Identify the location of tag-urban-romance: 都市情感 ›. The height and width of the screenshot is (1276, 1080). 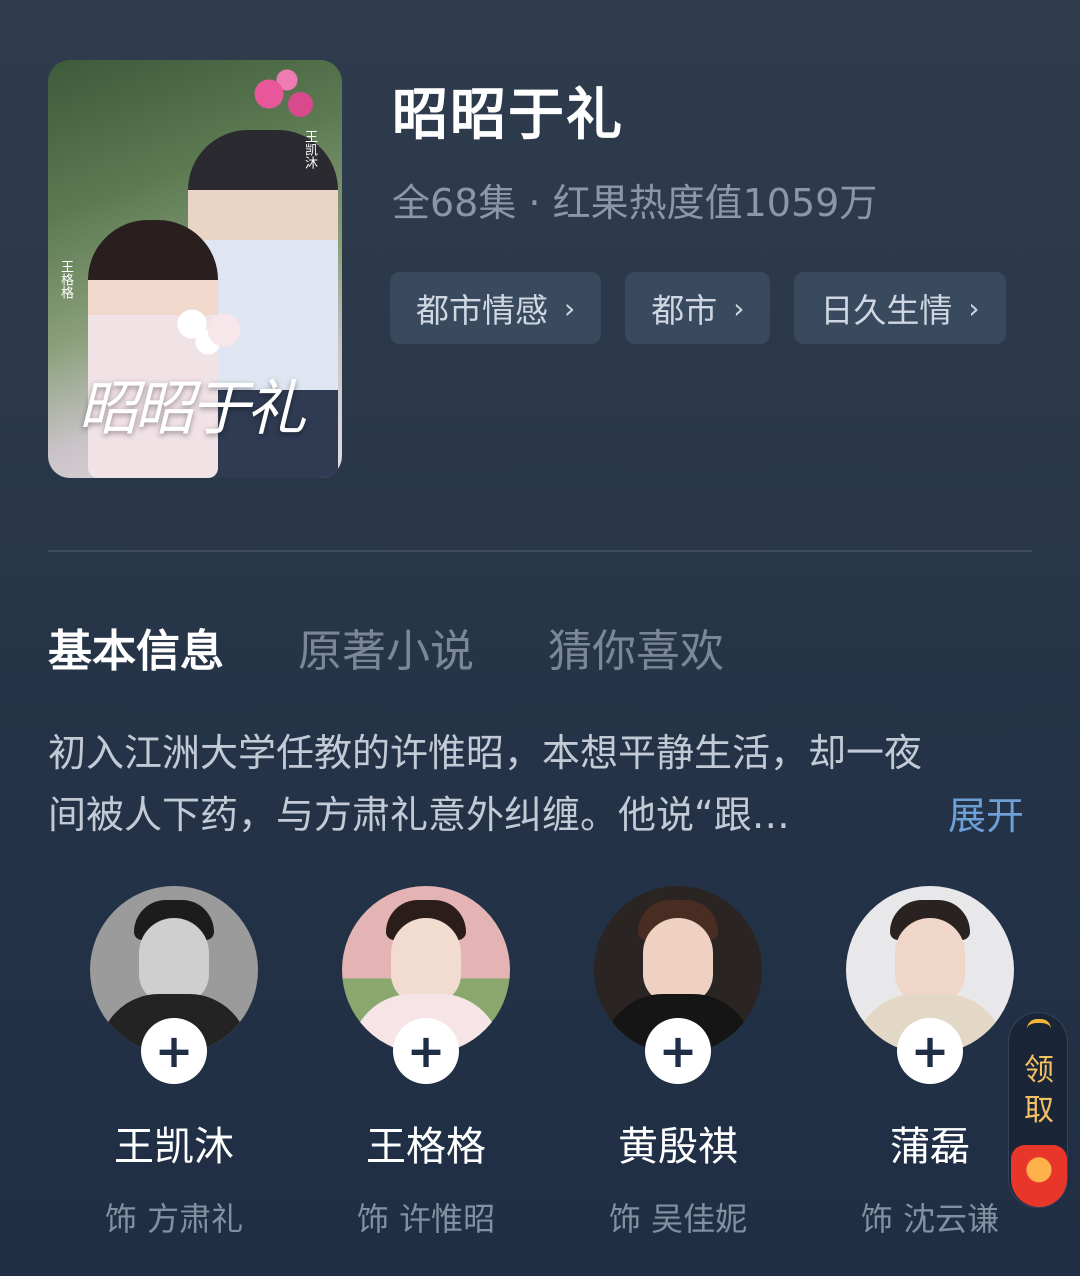
(496, 308).